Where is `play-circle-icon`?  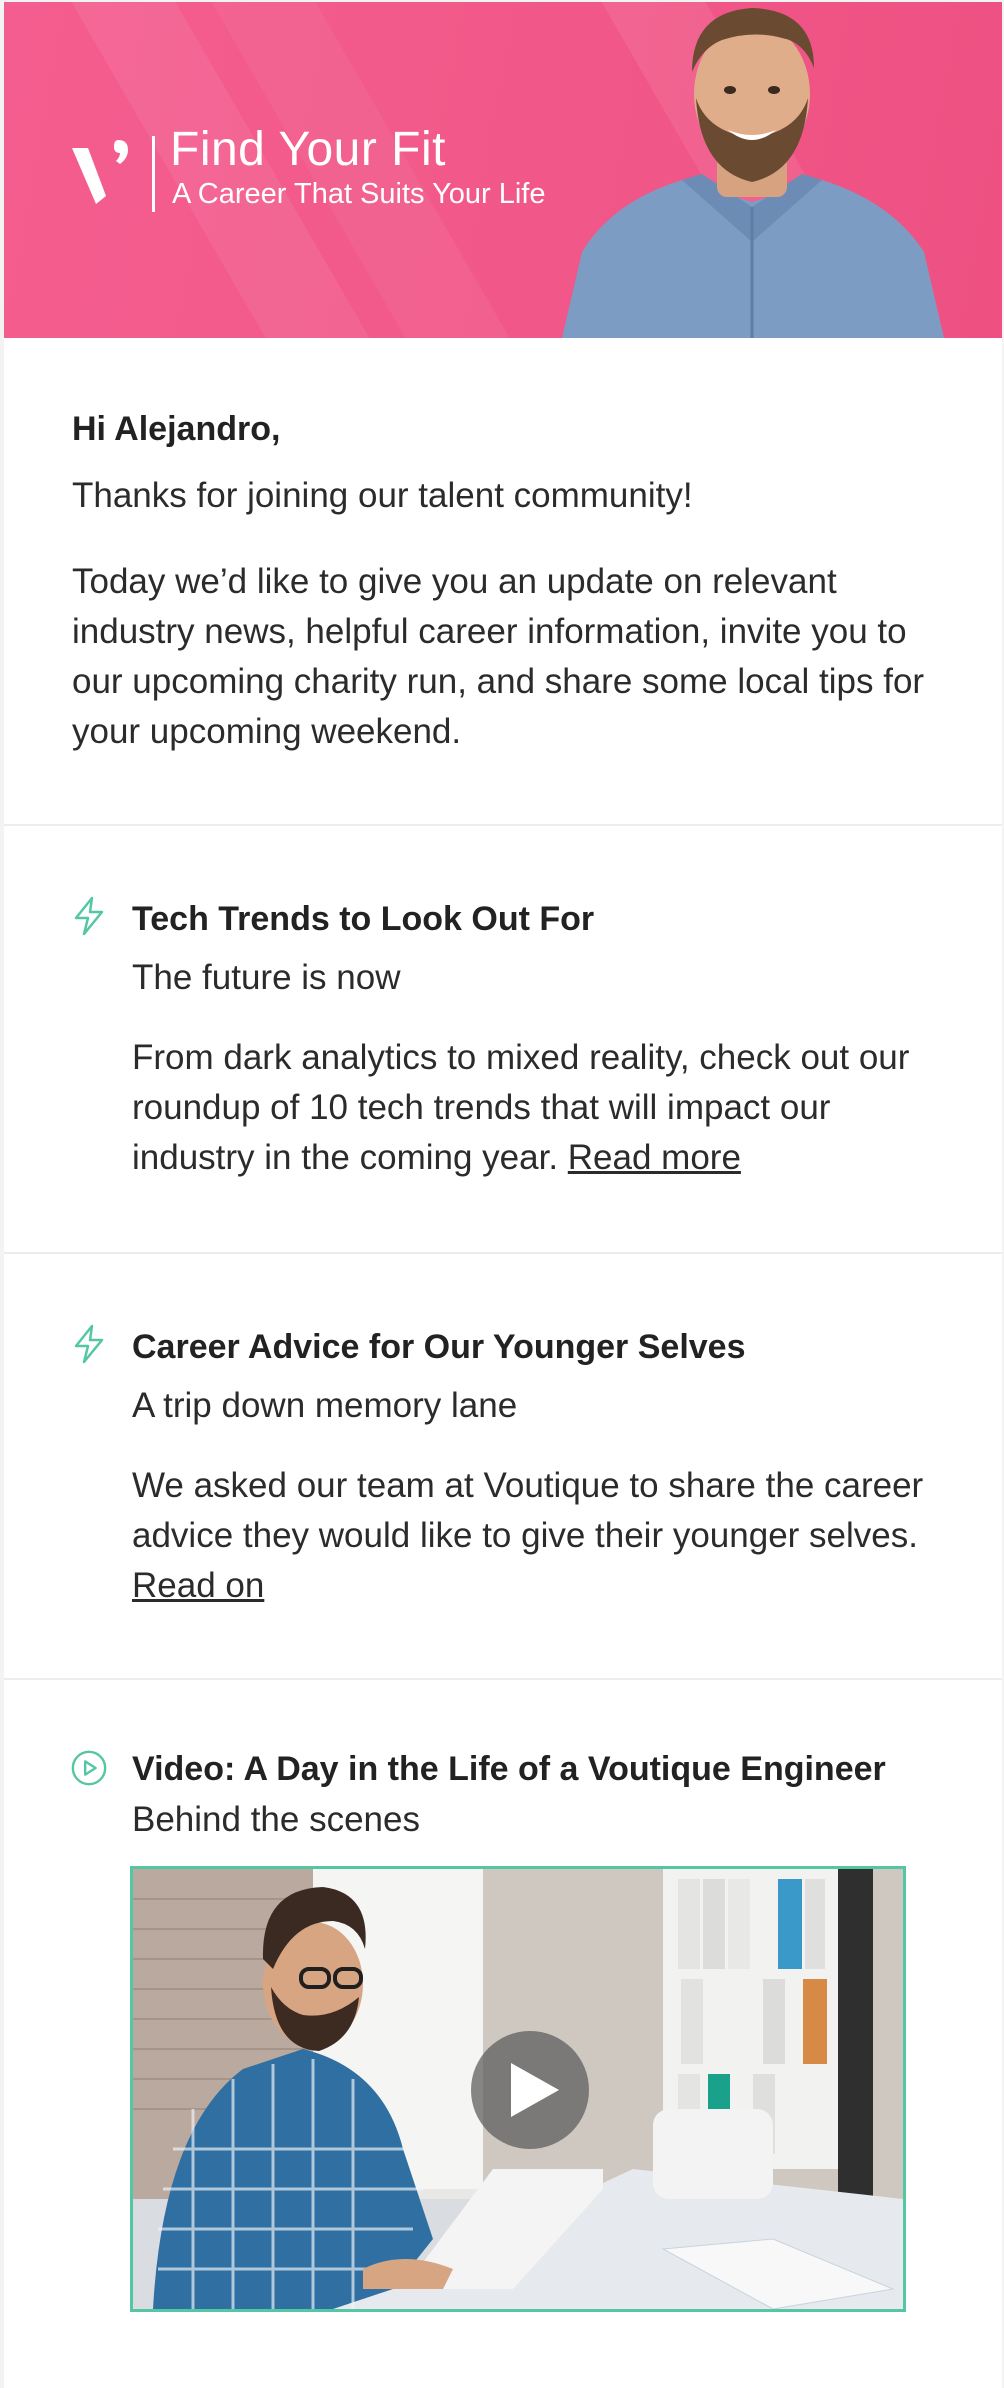
play-circle-icon is located at coordinates (89, 1768).